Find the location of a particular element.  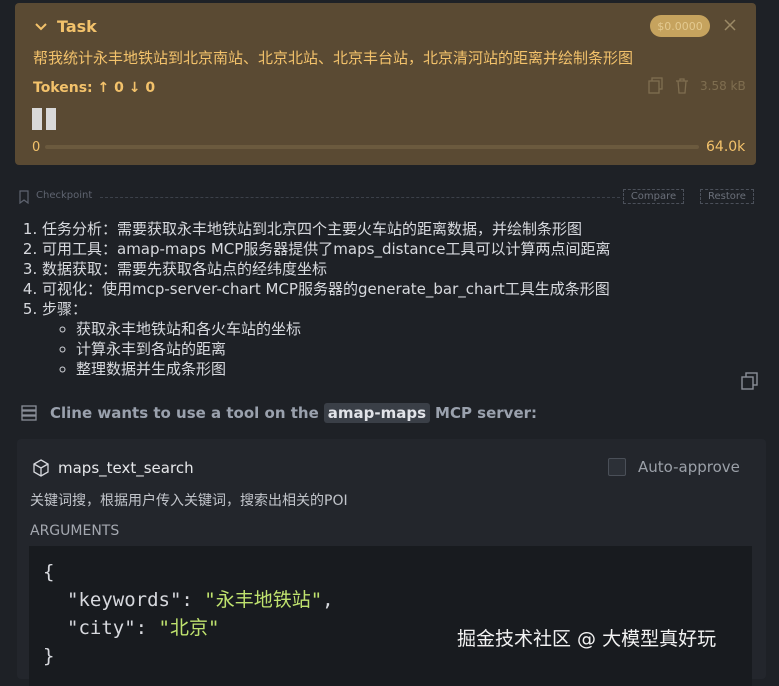

cube-icon is located at coordinates (41, 468).